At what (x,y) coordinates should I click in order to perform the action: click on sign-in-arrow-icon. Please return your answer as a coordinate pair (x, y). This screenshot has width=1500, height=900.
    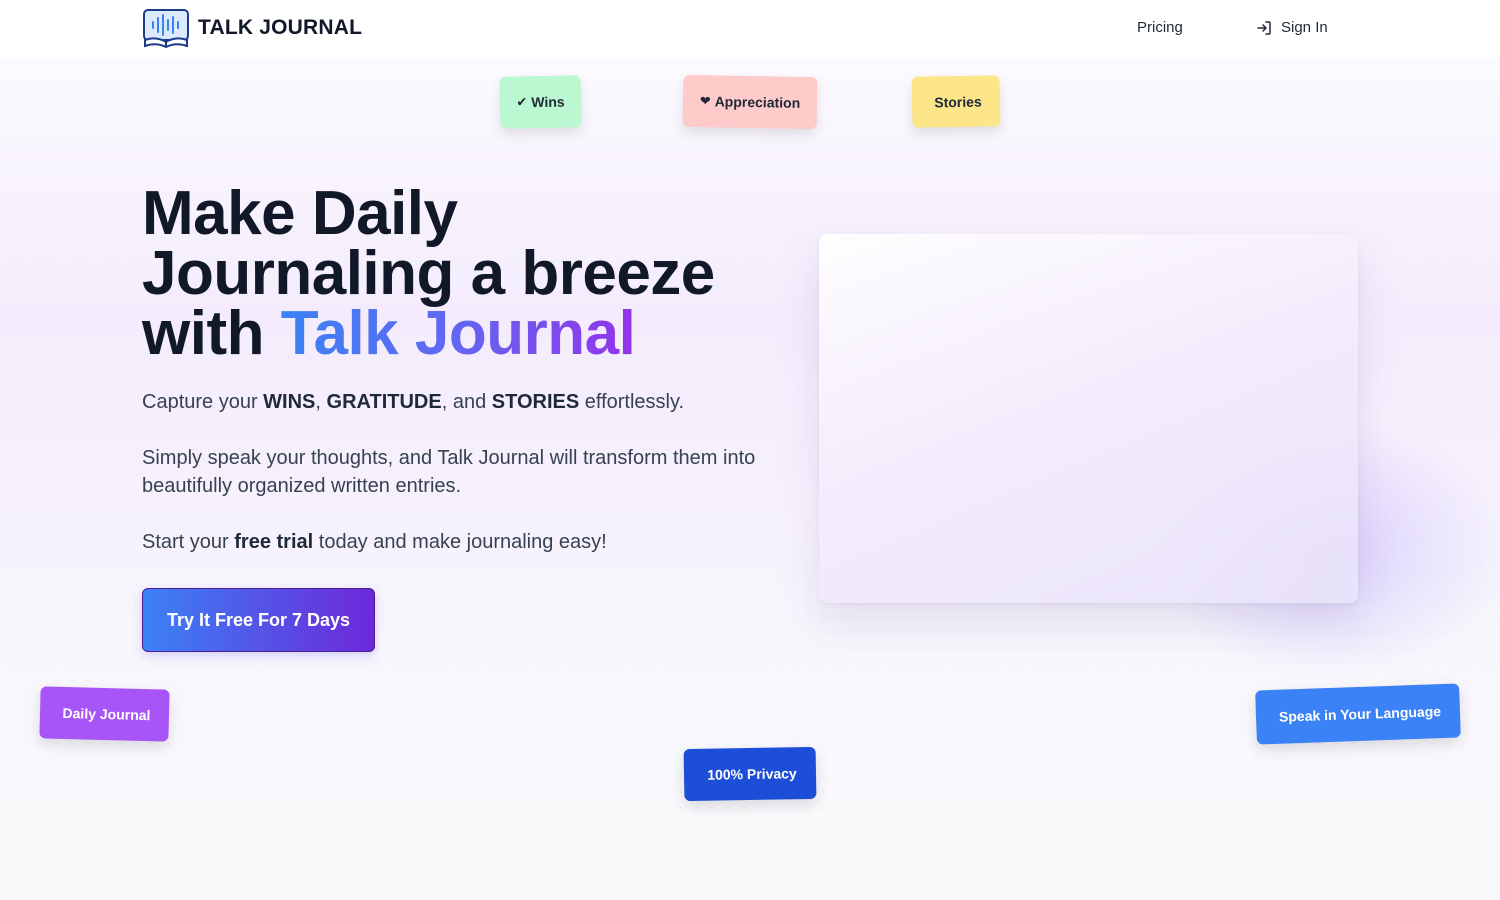
    Looking at the image, I should click on (1264, 27).